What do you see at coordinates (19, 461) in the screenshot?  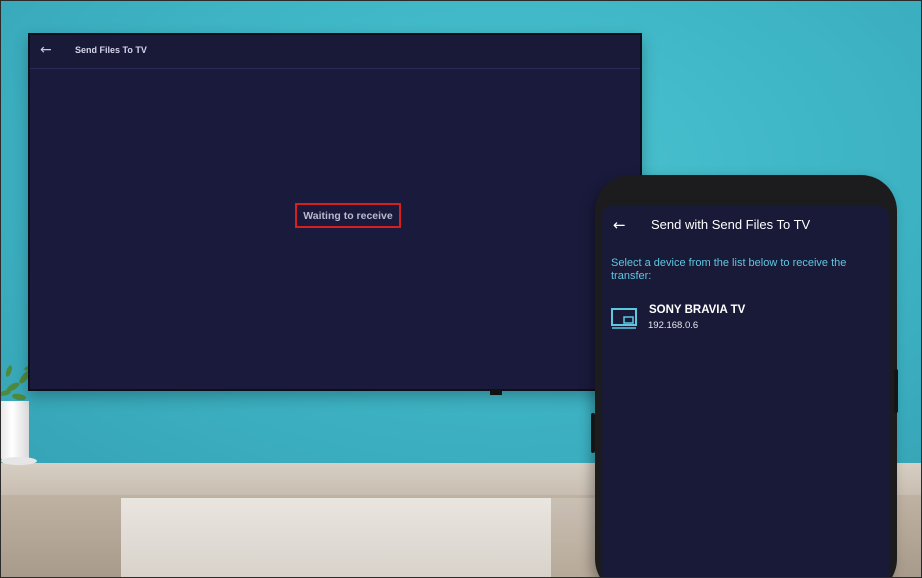 I see `plant-saucer` at bounding box center [19, 461].